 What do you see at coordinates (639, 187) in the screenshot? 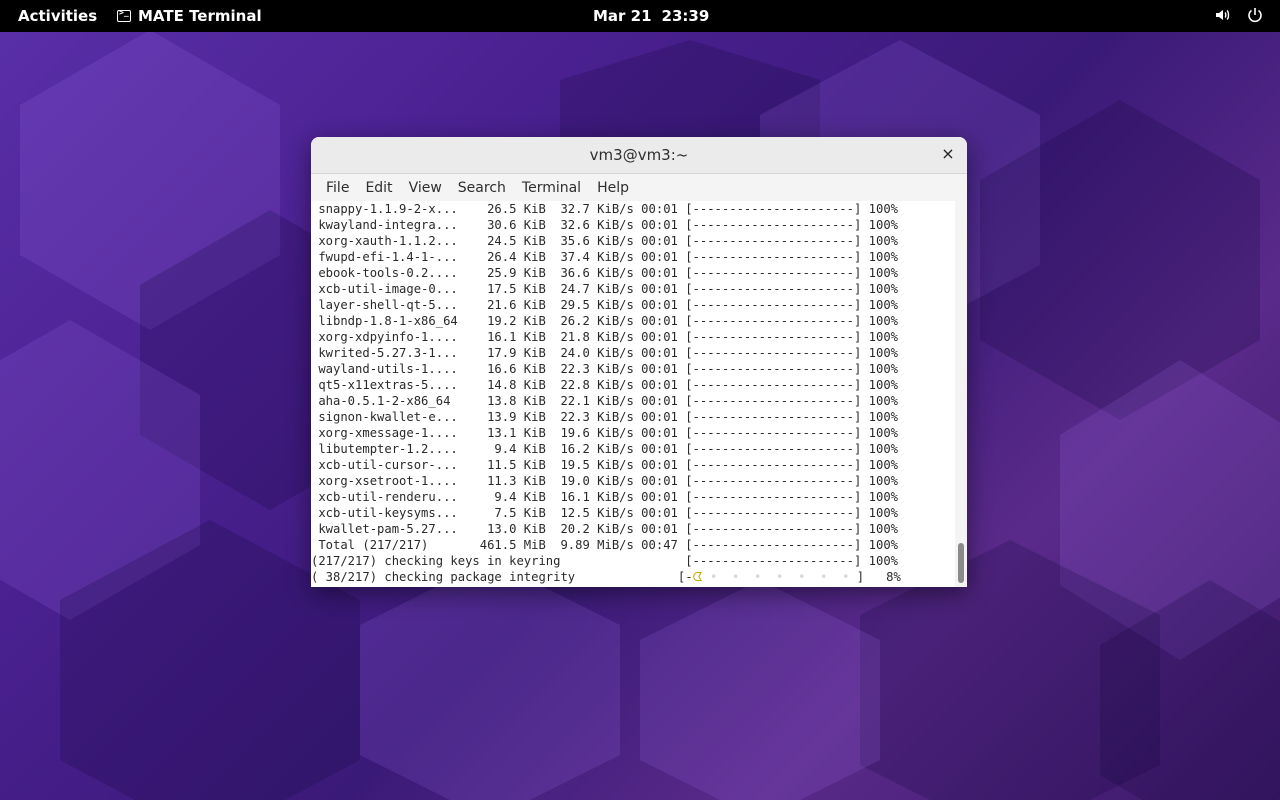
I see `menu-bar: File Edit View Search Terminal Help` at bounding box center [639, 187].